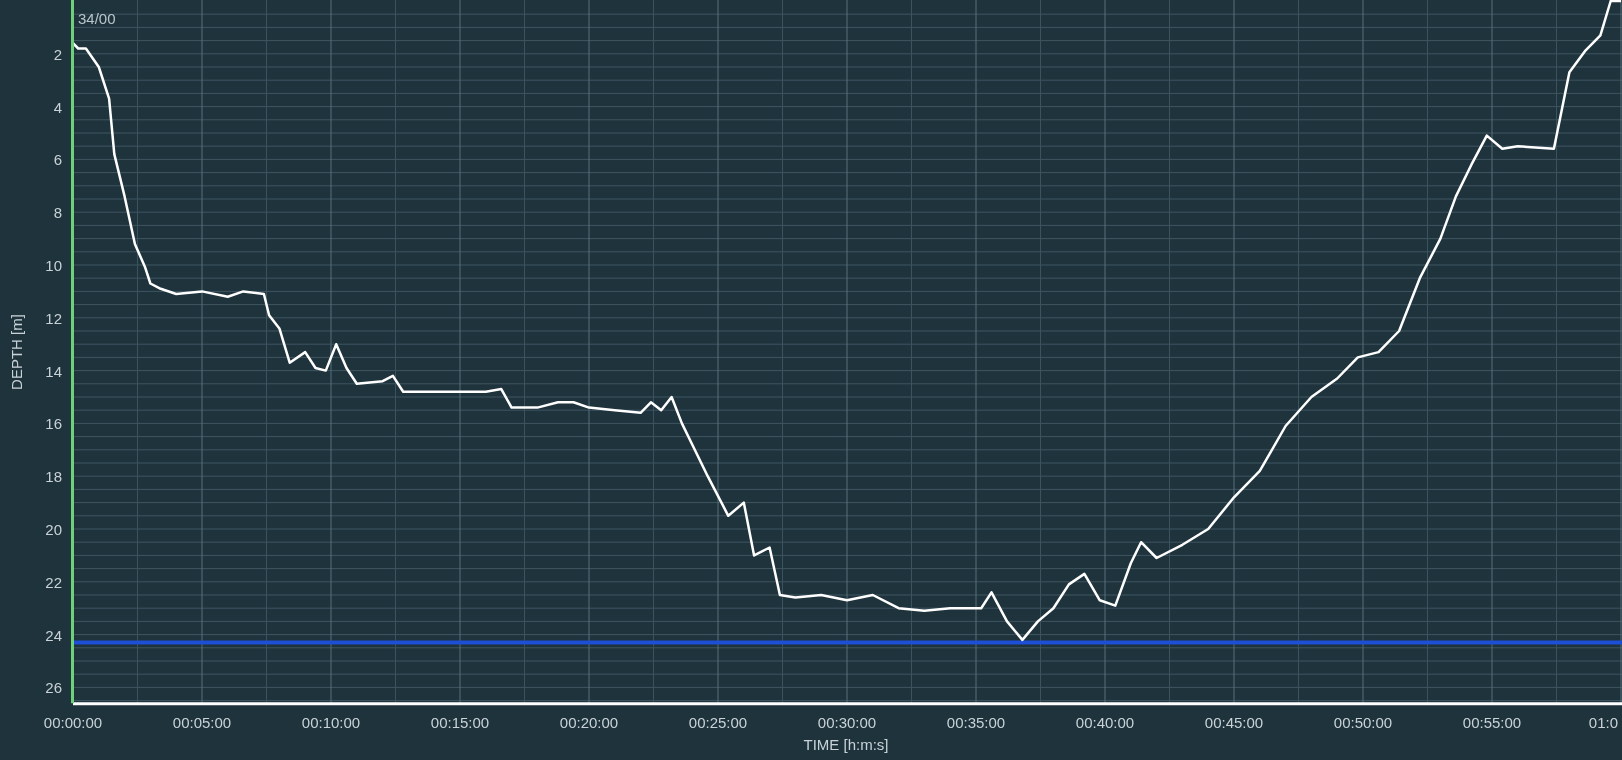 The width and height of the screenshot is (1622, 760). Describe the element at coordinates (57, 213) in the screenshot. I see `axis-tick-label: 8` at that location.